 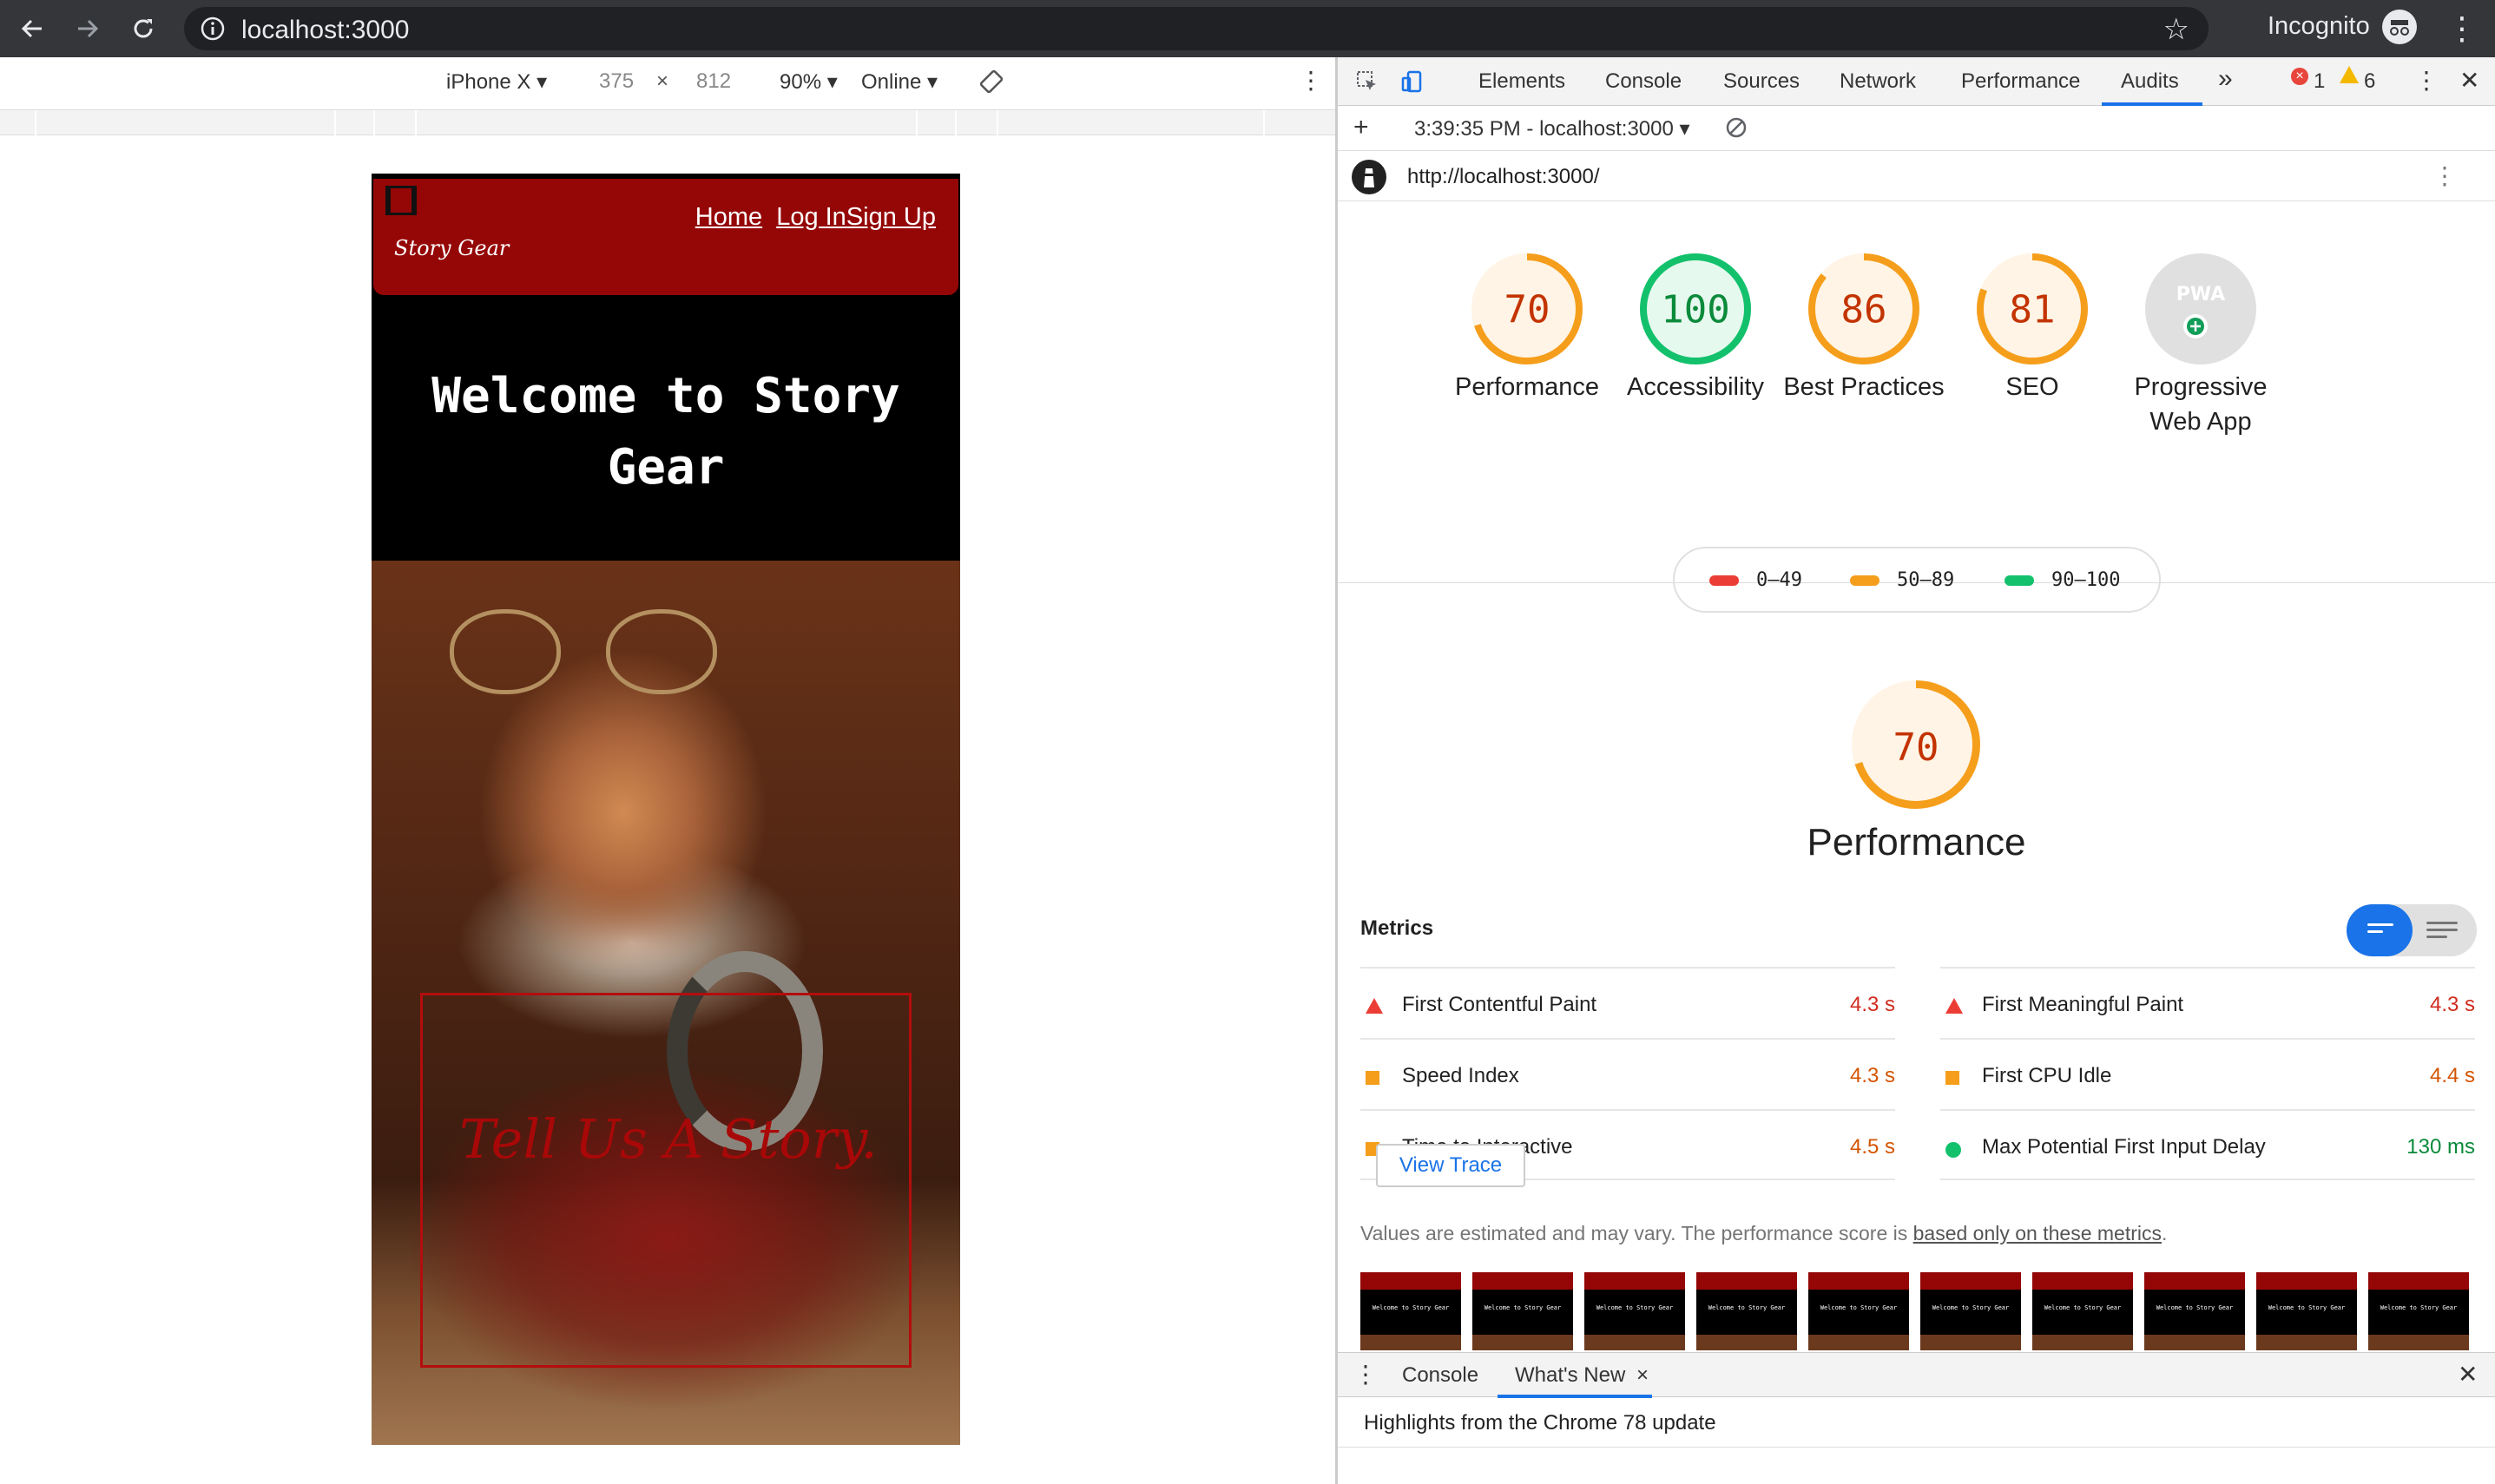 What do you see at coordinates (2207, 1144) in the screenshot?
I see `metric-row: Max Potential First Input Delay 130 ms` at bounding box center [2207, 1144].